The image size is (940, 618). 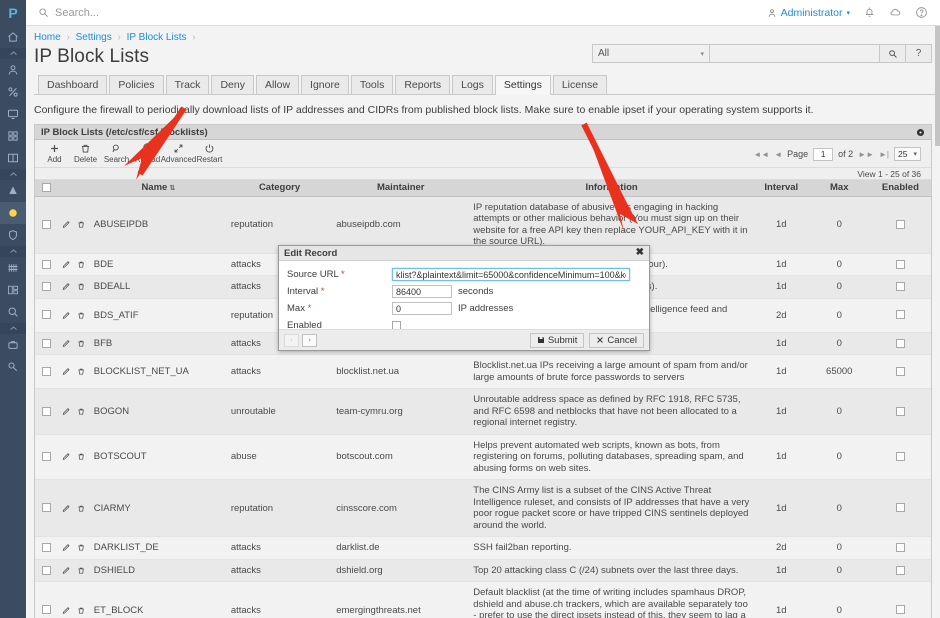 I want to click on cloud-icon, so click(x=895, y=12).